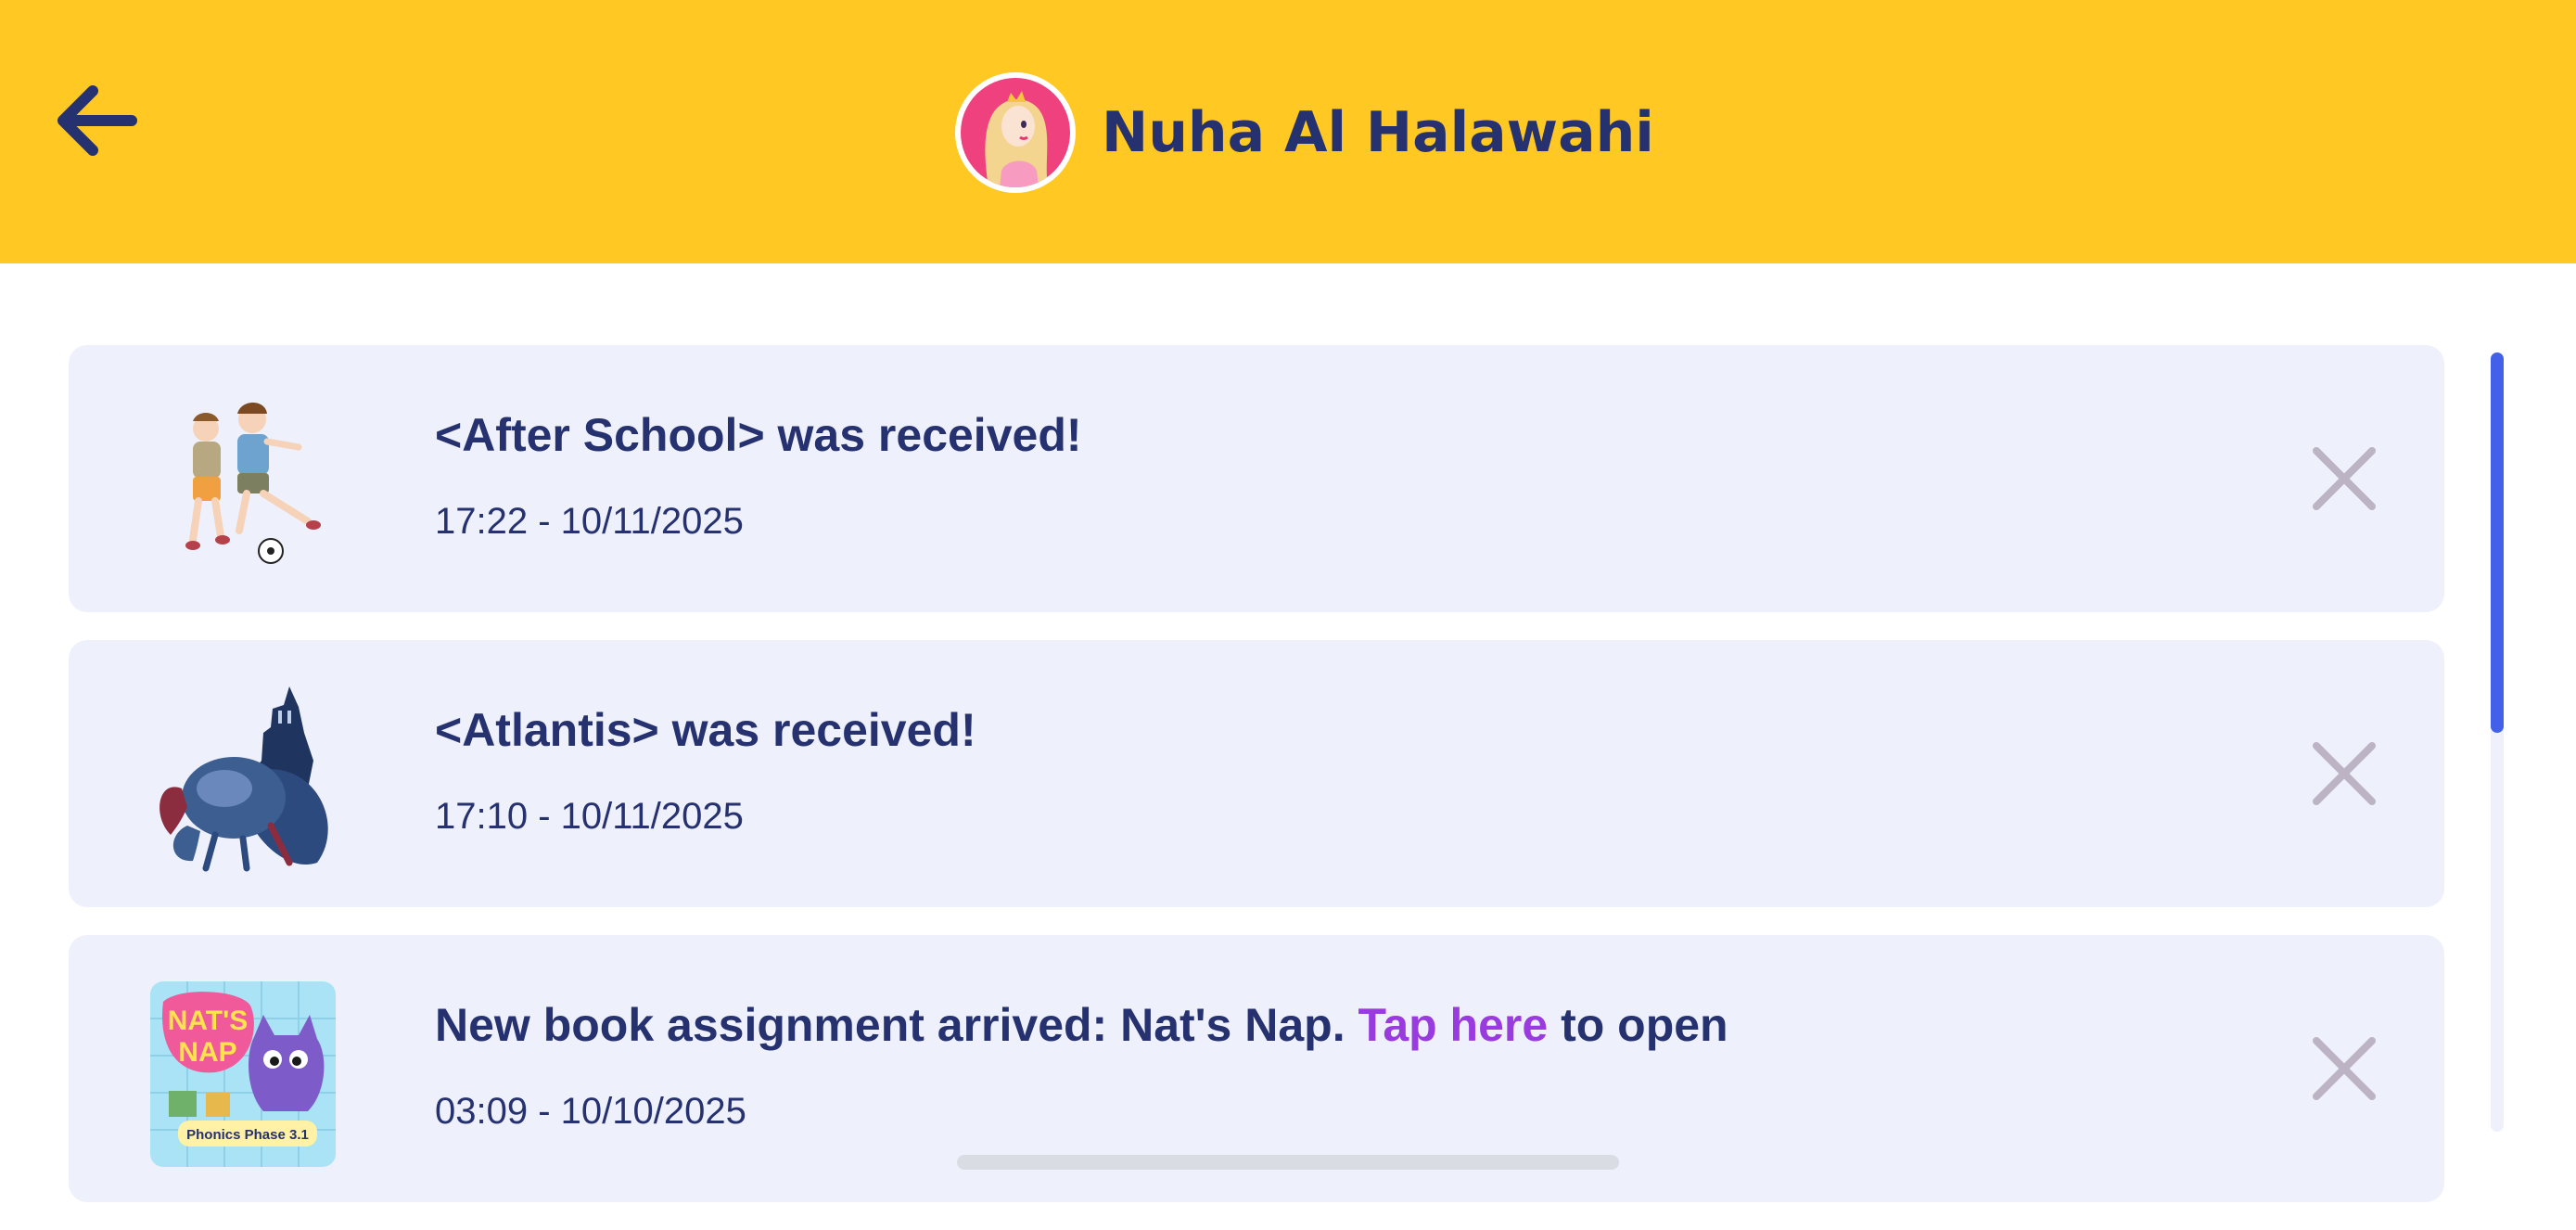  What do you see at coordinates (207, 1053) in the screenshot?
I see `svg-text: NAP` at bounding box center [207, 1053].